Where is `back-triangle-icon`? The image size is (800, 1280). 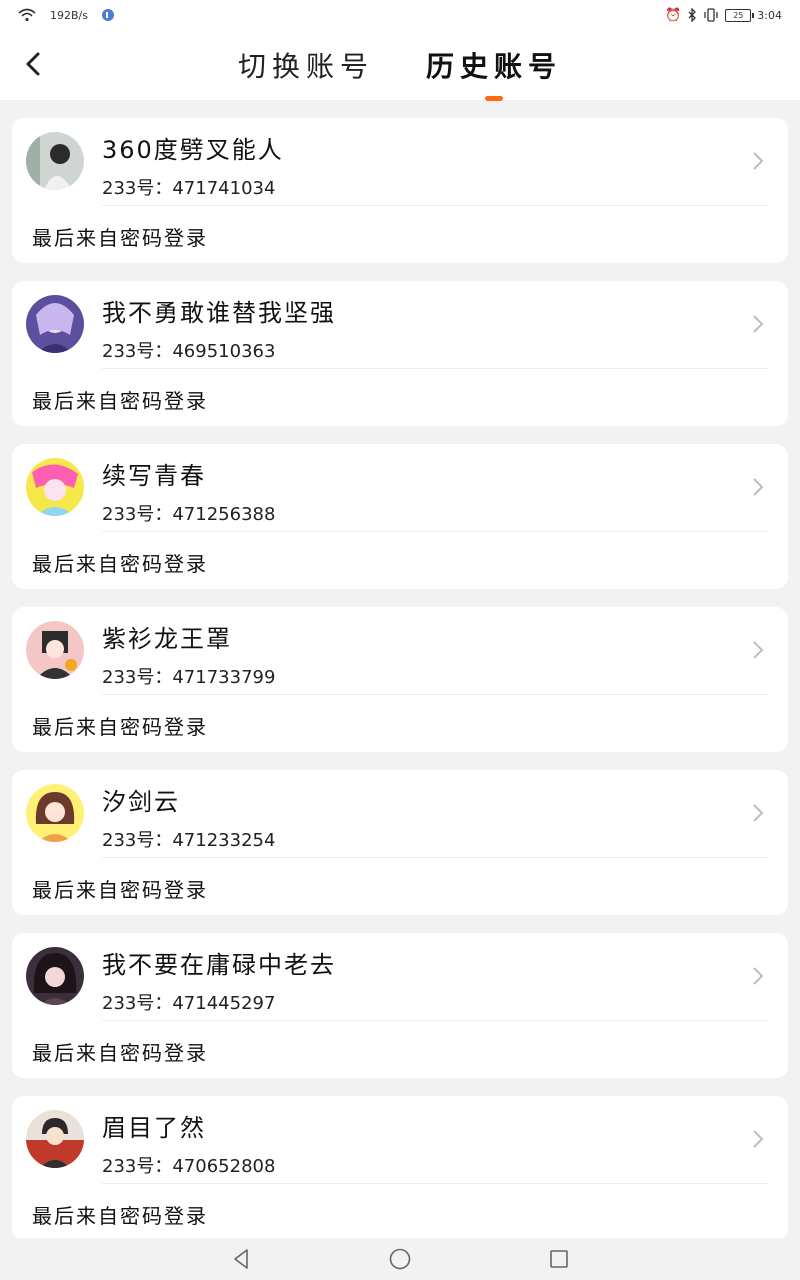 back-triangle-icon is located at coordinates (241, 1259).